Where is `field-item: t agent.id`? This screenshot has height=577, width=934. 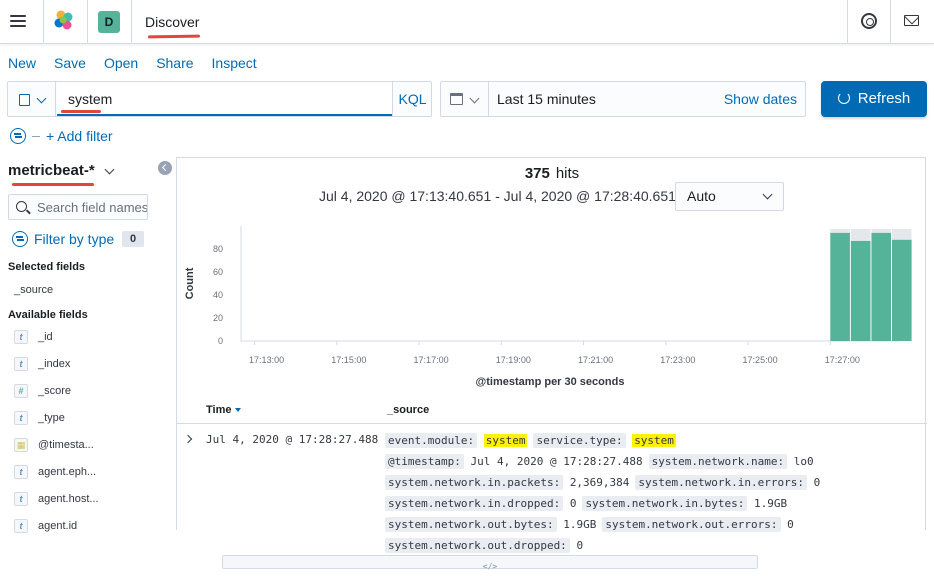 field-item: t agent.id is located at coordinates (45, 526).